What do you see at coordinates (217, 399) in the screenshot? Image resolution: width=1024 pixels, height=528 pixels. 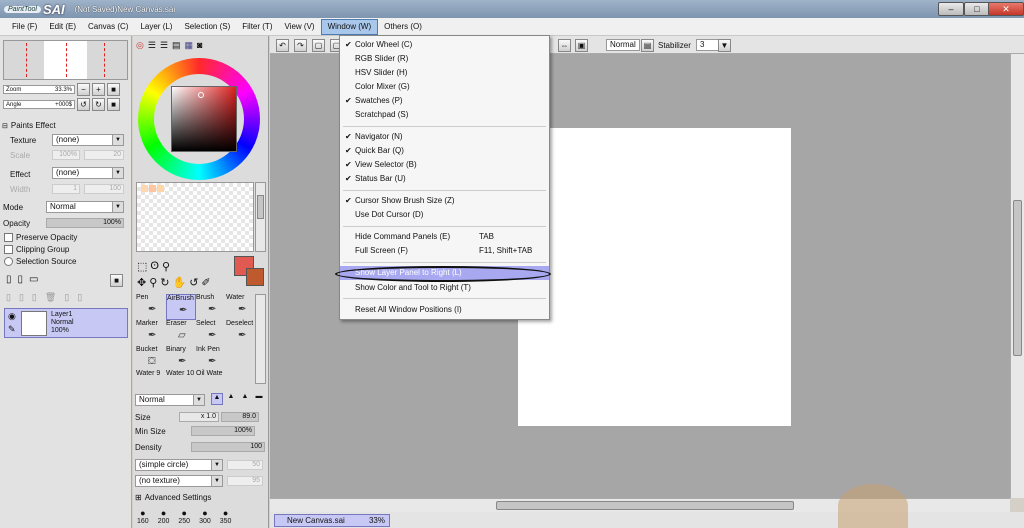 I see `brush-edge-sharp-button: ▲` at bounding box center [217, 399].